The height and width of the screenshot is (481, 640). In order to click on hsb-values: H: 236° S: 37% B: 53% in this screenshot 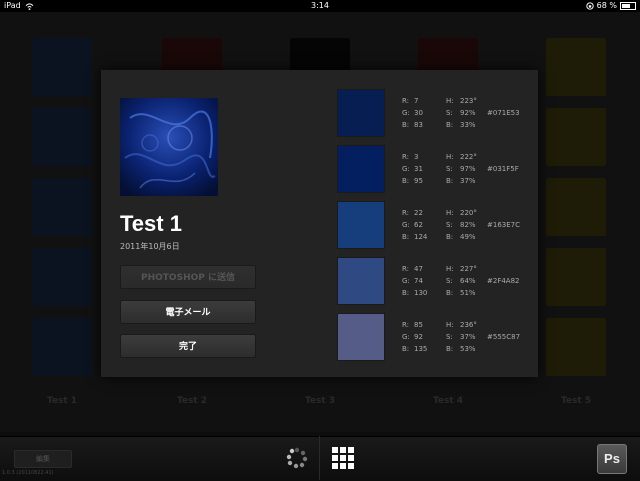, I will do `click(461, 337)`.